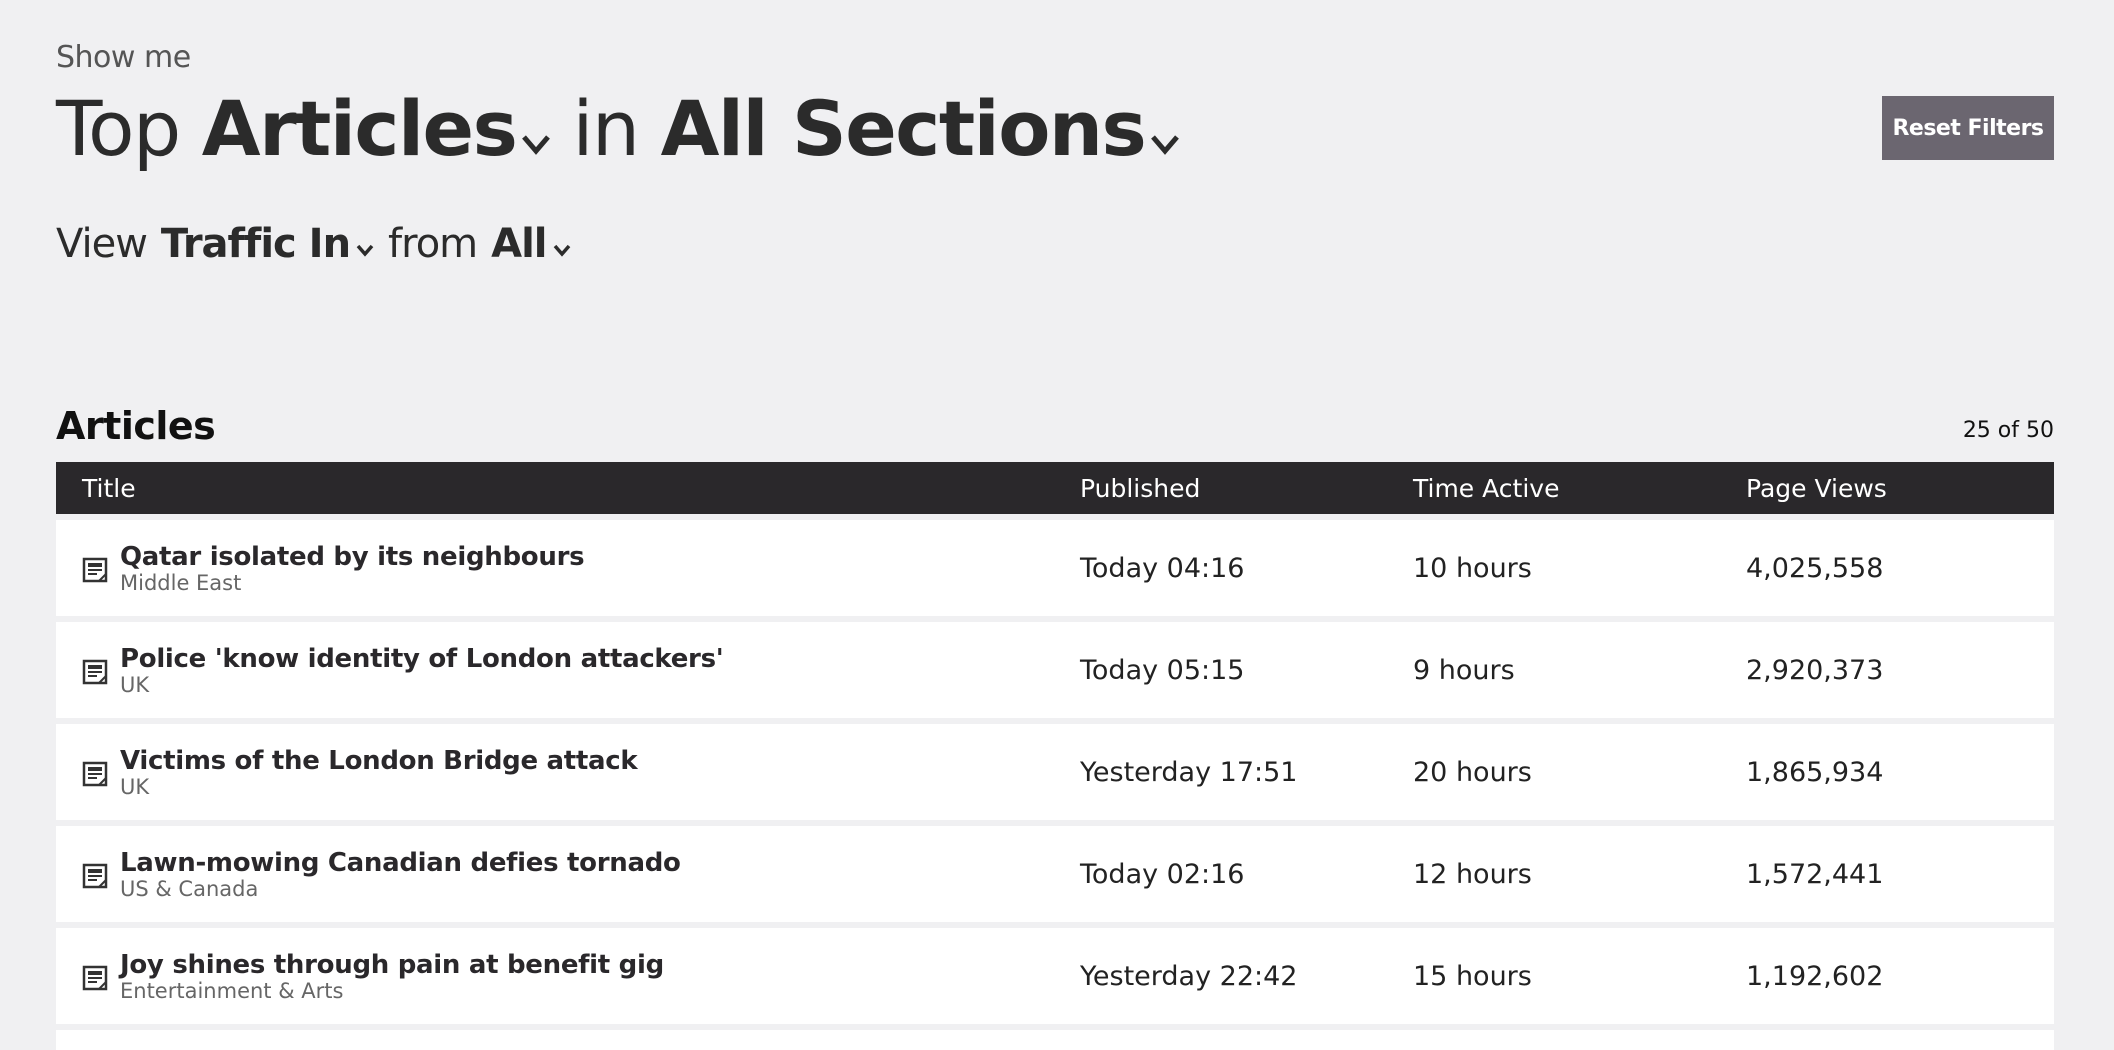  Describe the element at coordinates (102, 244) in the screenshot. I see `view-word: View` at that location.